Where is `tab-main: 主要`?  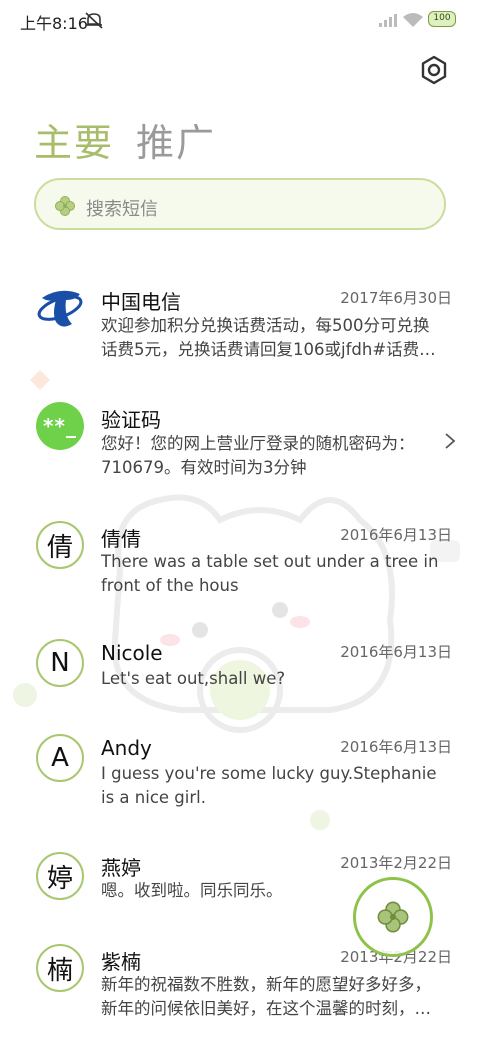
tab-main: 主要 is located at coordinates (74, 139).